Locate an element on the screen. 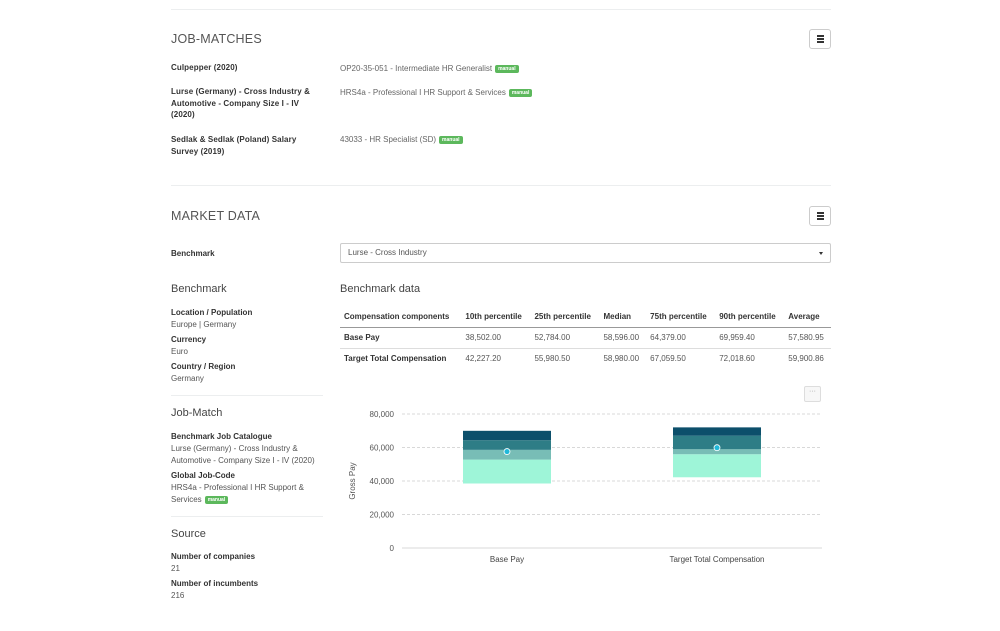 The height and width of the screenshot is (631, 1000). job-matches-menu-button is located at coordinates (820, 39).